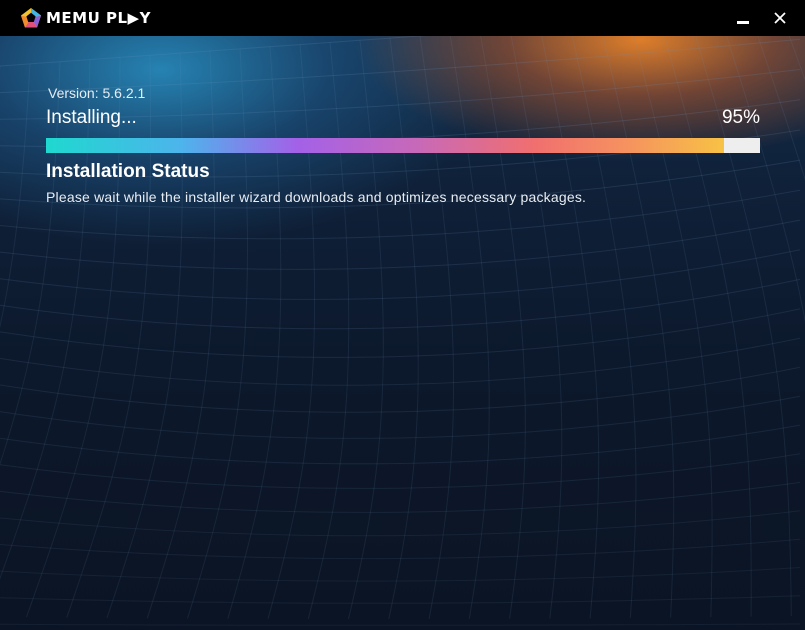  Describe the element at coordinates (31, 18) in the screenshot. I see `memu-pentagon-logo-icon` at that location.